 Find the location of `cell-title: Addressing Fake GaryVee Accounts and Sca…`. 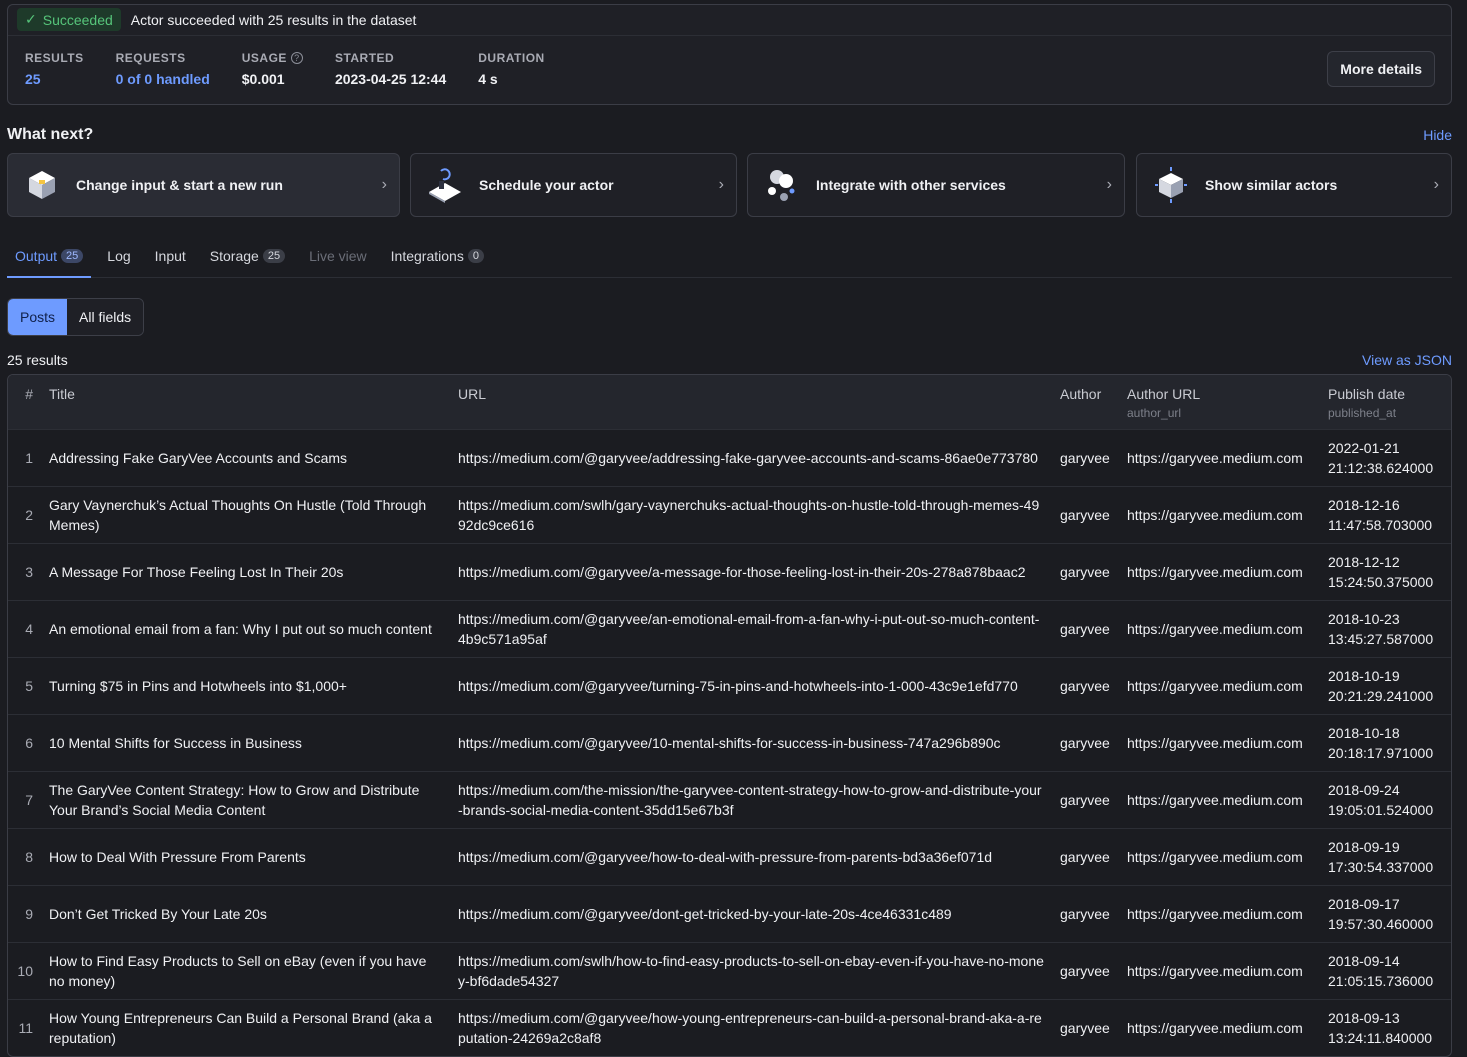

cell-title: Addressing Fake GaryVee Accounts and Sca… is located at coordinates (245, 457).